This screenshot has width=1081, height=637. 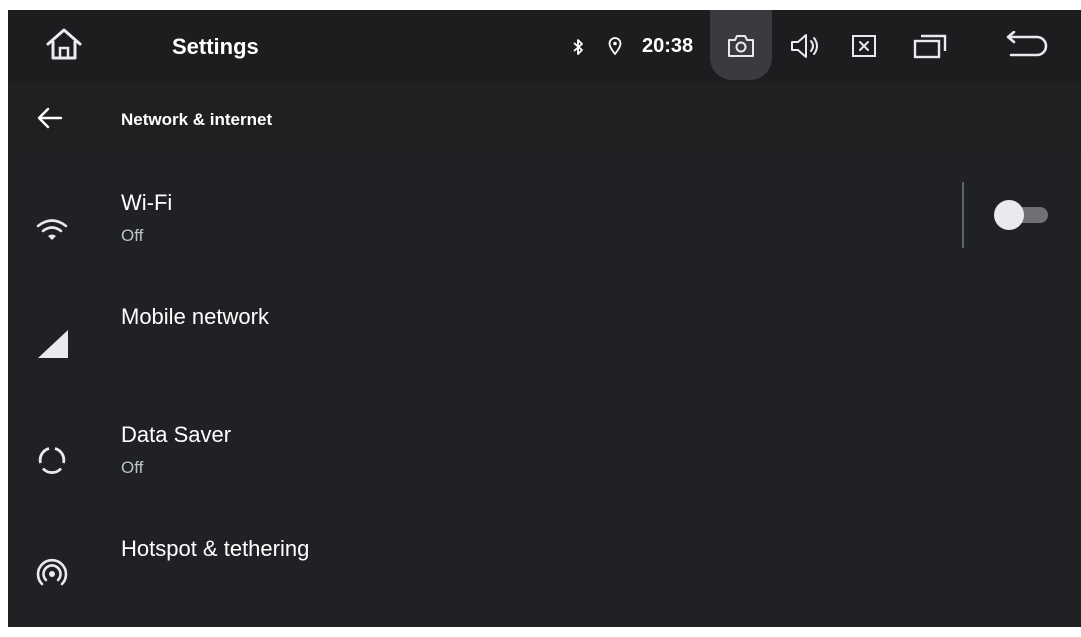 I want to click on toolbar: Network & internet, so click(x=544, y=119).